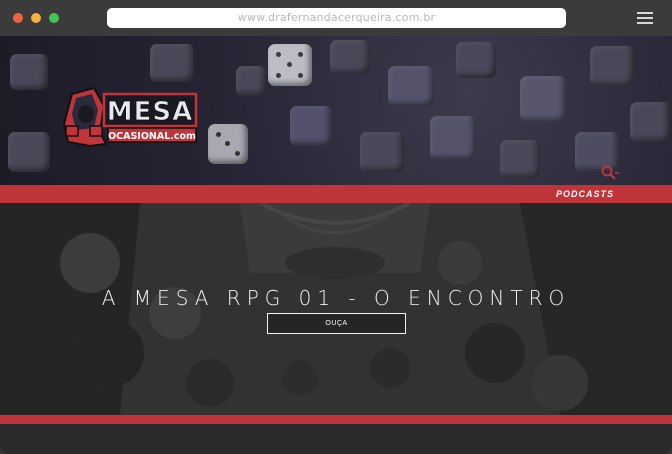  I want to click on logo-sub-text: OCASIONAL.com, so click(152, 136).